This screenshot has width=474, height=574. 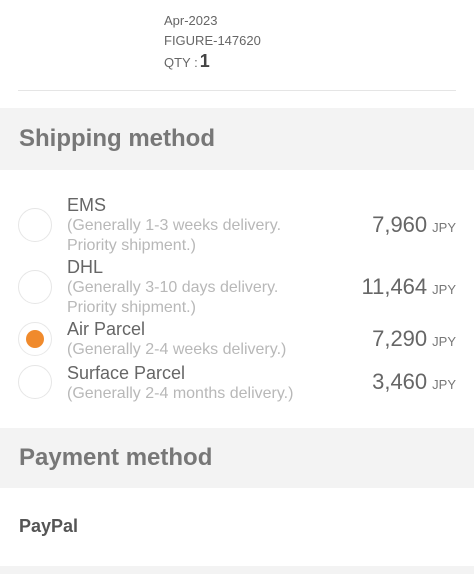 I want to click on option-price: 7,290 JPY, so click(x=414, y=339).